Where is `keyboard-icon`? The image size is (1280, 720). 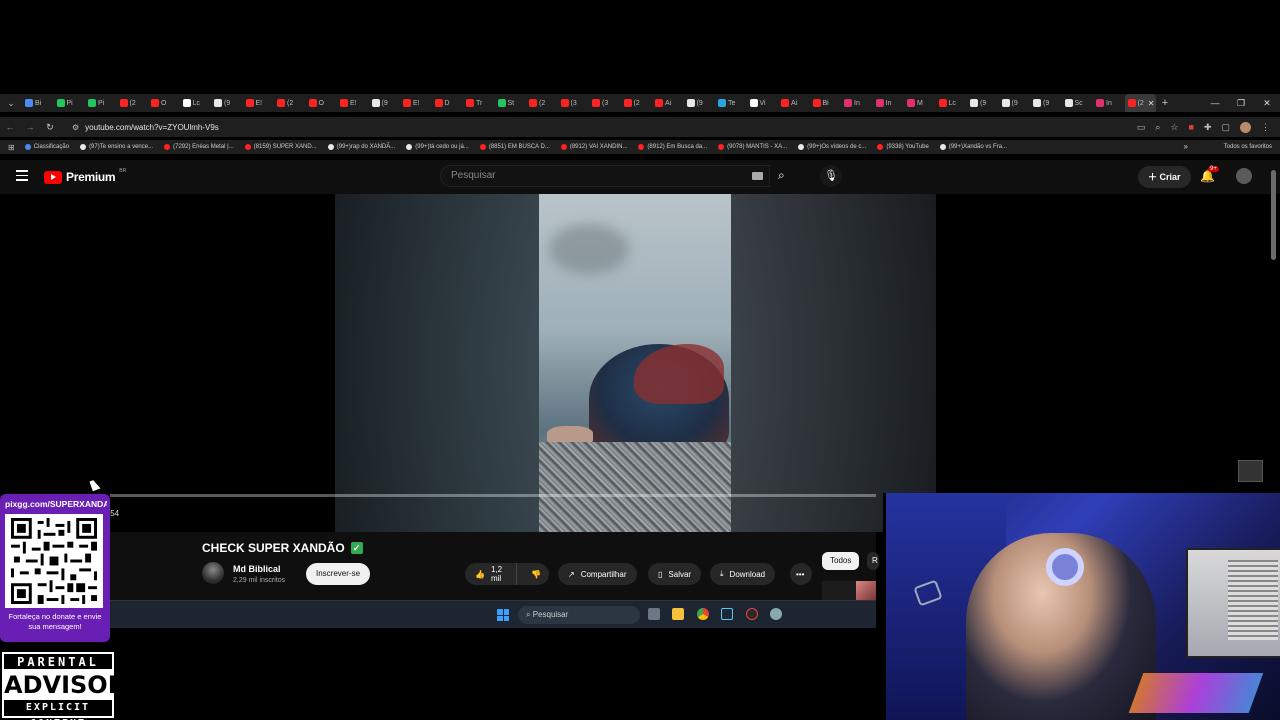 keyboard-icon is located at coordinates (757, 176).